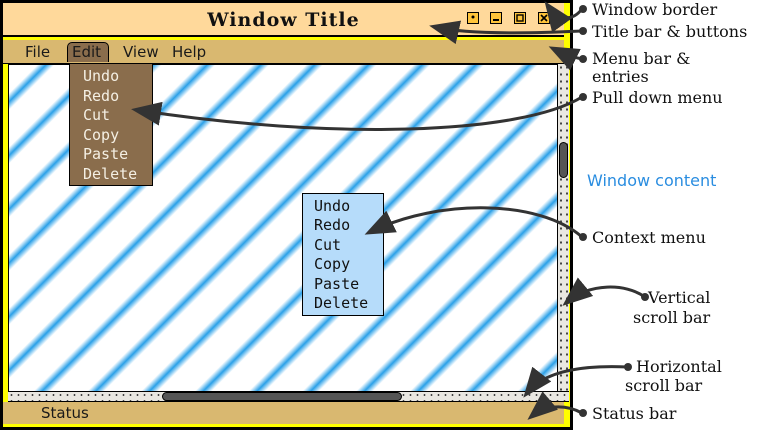 This screenshot has height=432, width=768. What do you see at coordinates (563, 227) in the screenshot?
I see `vertical-scroll-bar` at bounding box center [563, 227].